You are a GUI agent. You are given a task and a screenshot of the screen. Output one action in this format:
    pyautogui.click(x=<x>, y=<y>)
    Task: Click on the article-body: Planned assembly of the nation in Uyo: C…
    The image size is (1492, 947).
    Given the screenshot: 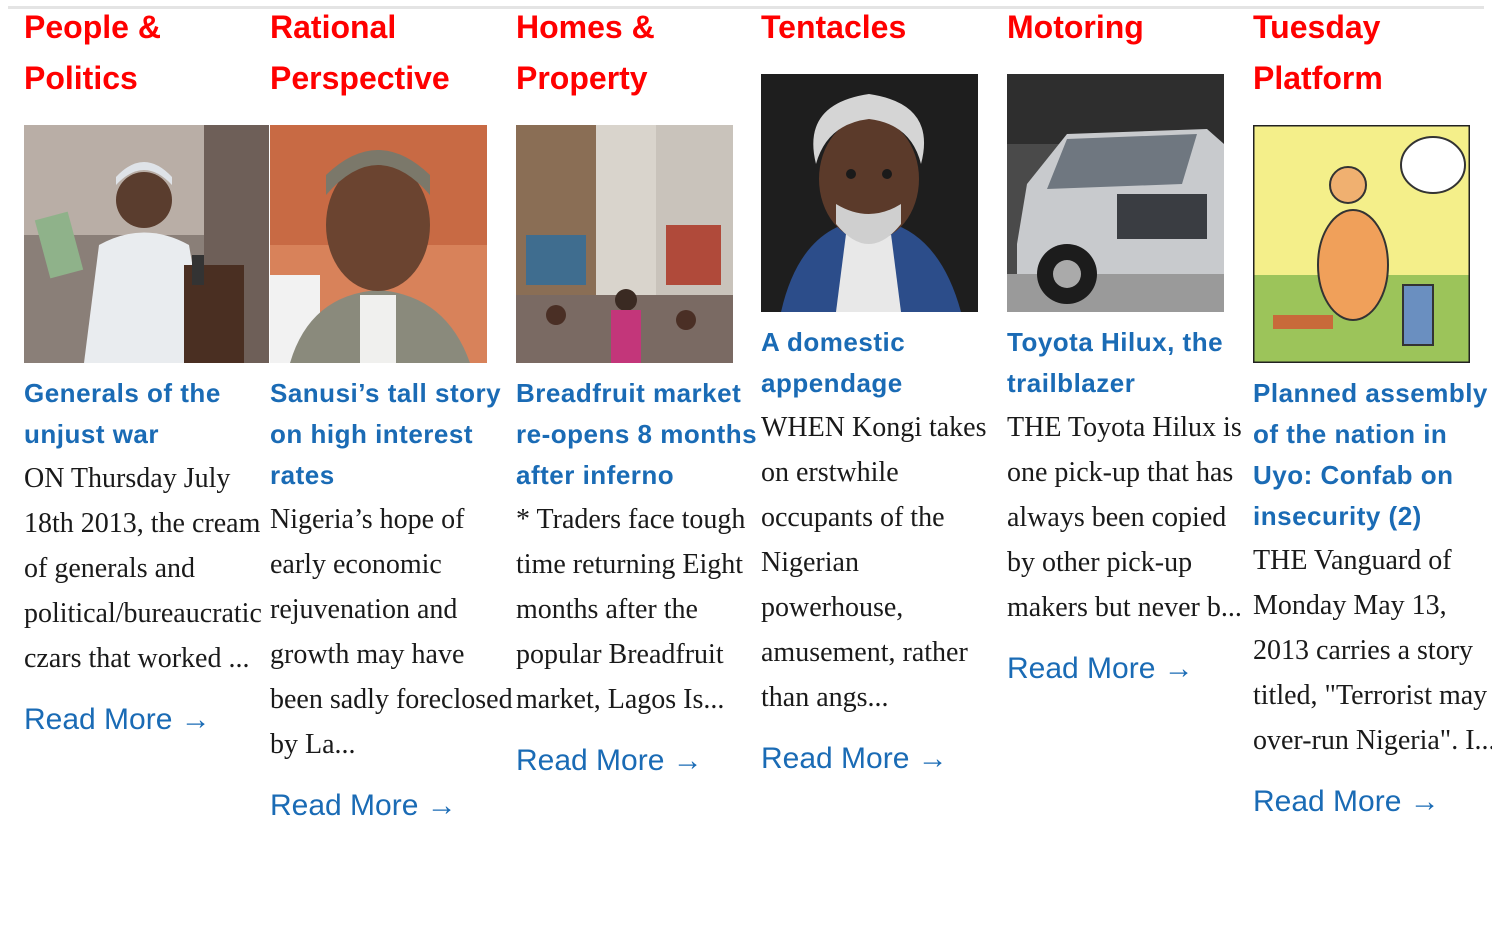 What is the action you would take?
    pyautogui.click(x=1372, y=596)
    